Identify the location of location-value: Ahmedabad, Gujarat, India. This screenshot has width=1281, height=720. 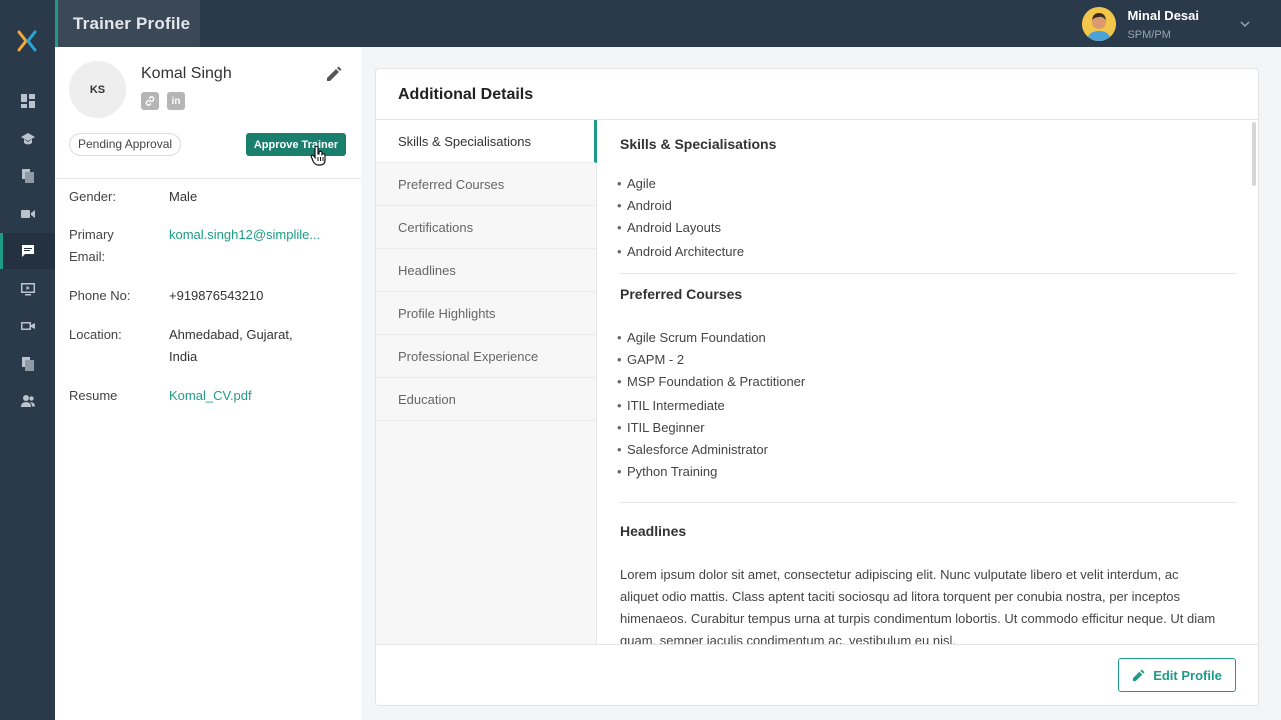
(231, 345).